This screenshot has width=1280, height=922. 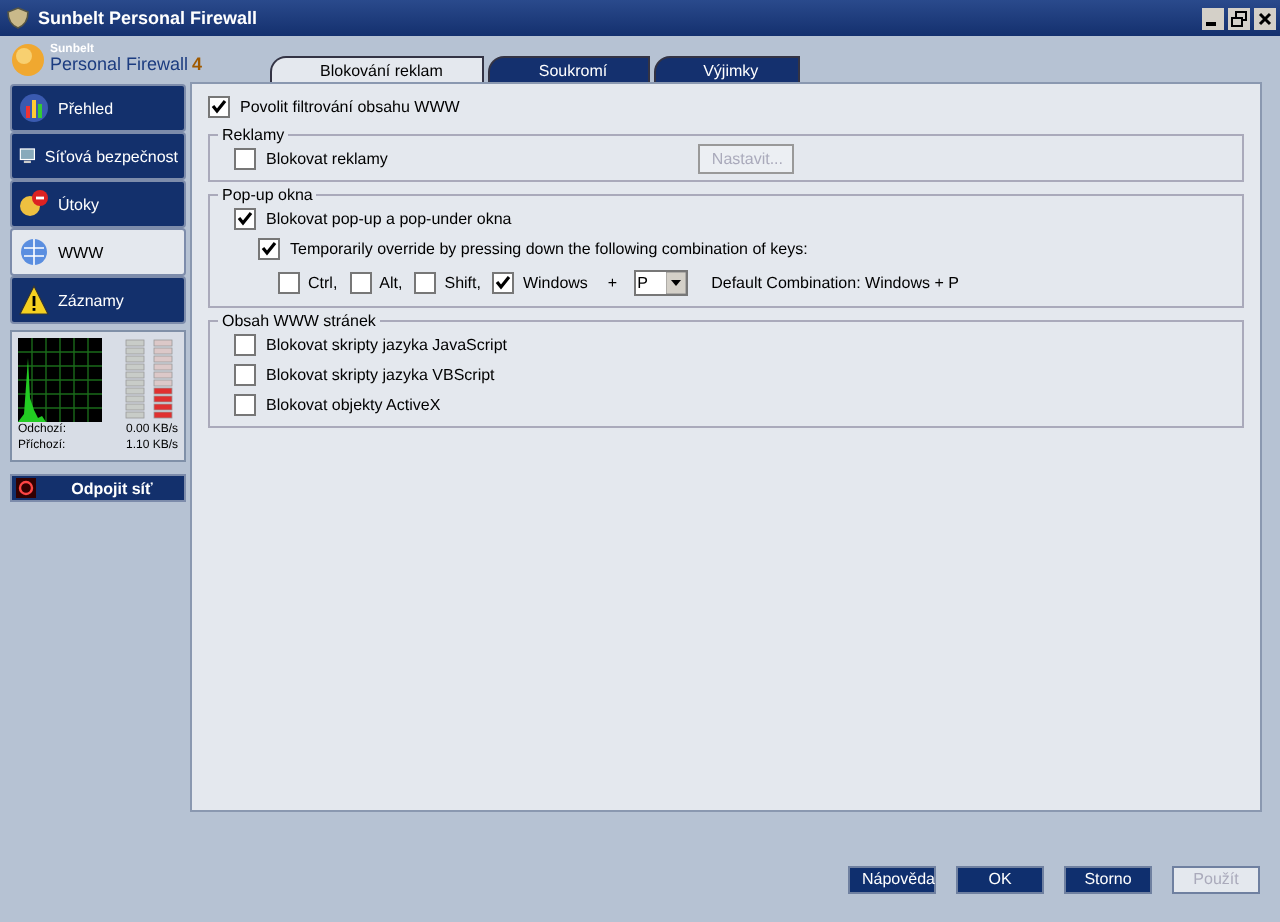 What do you see at coordinates (389, 219) in the screenshot?
I see `checkbox-label: Blokovat pop-up a pop-under okna` at bounding box center [389, 219].